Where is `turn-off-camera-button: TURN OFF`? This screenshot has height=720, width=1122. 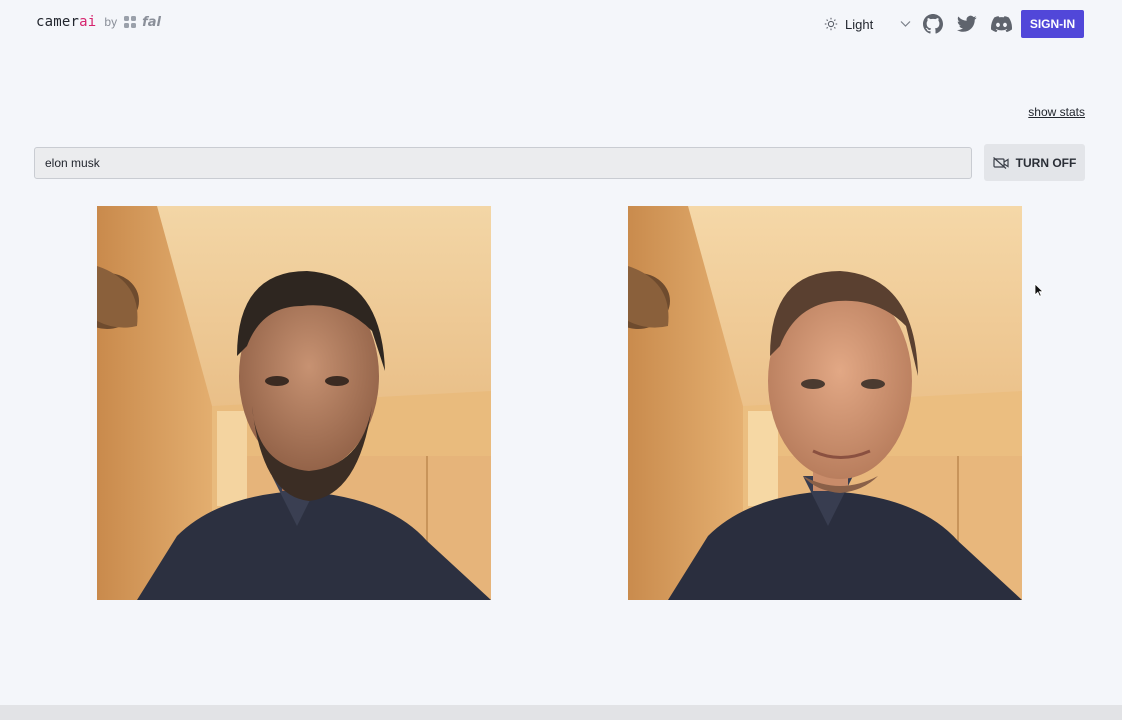 turn-off-camera-button: TURN OFF is located at coordinates (1034, 162).